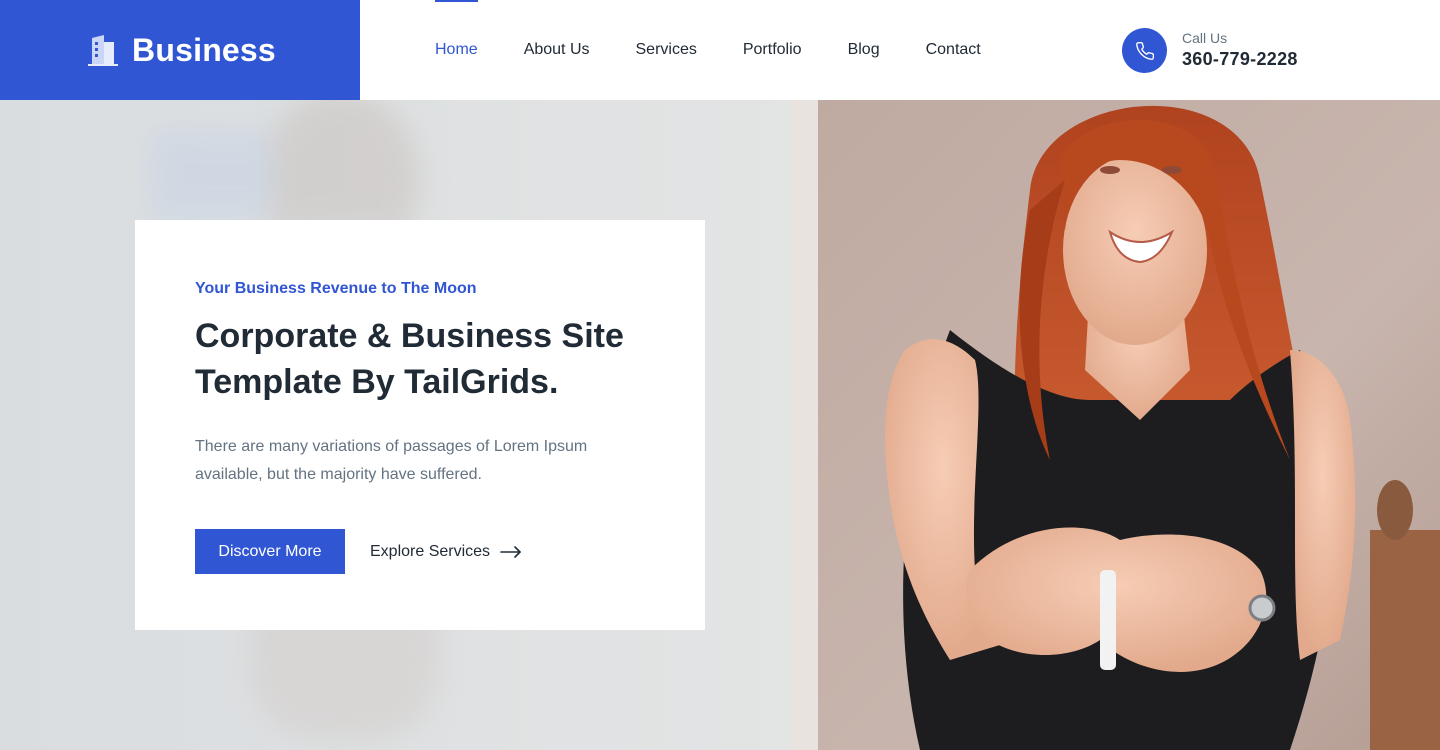 This screenshot has height=750, width=1440. I want to click on hero-kicker: Your Business Revenue to The Moon, so click(336, 288).